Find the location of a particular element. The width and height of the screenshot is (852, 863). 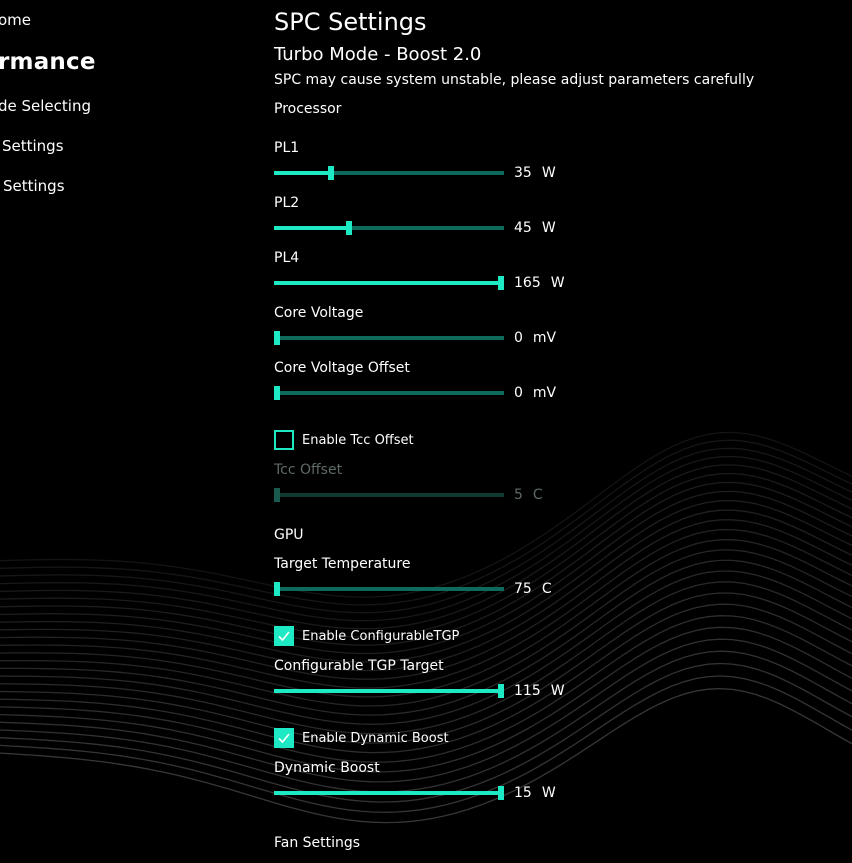

mode-subtitle: Turbo Mode - Boost 2.0 is located at coordinates (378, 54).